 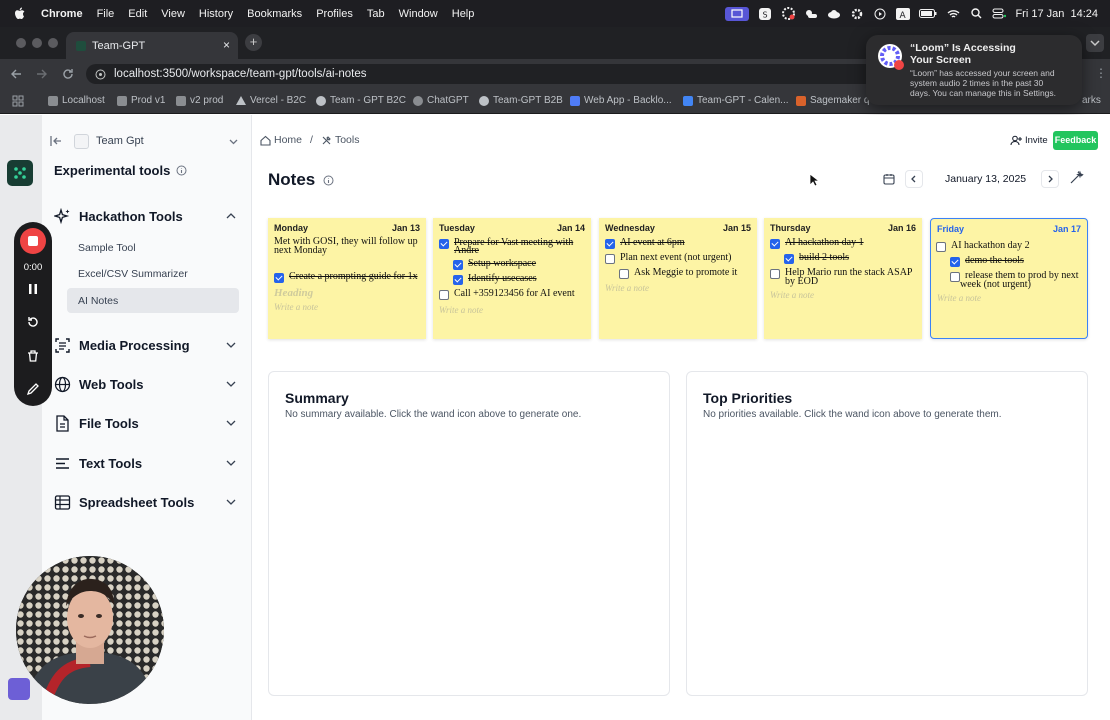 I want to click on group-file-tools: File Tools, so click(x=152, y=423).